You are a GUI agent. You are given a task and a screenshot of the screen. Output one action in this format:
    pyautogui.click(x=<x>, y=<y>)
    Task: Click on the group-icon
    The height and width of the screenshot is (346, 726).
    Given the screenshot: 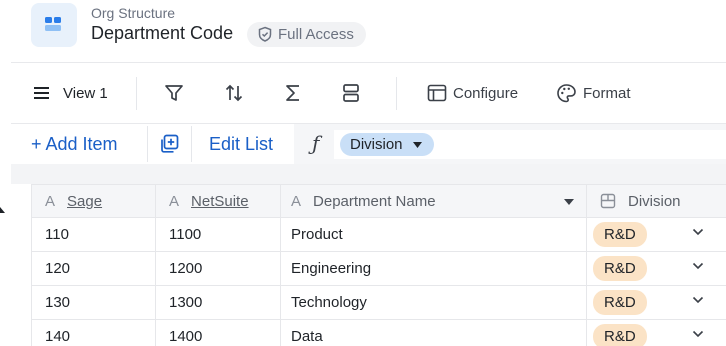 What is the action you would take?
    pyautogui.click(x=351, y=93)
    